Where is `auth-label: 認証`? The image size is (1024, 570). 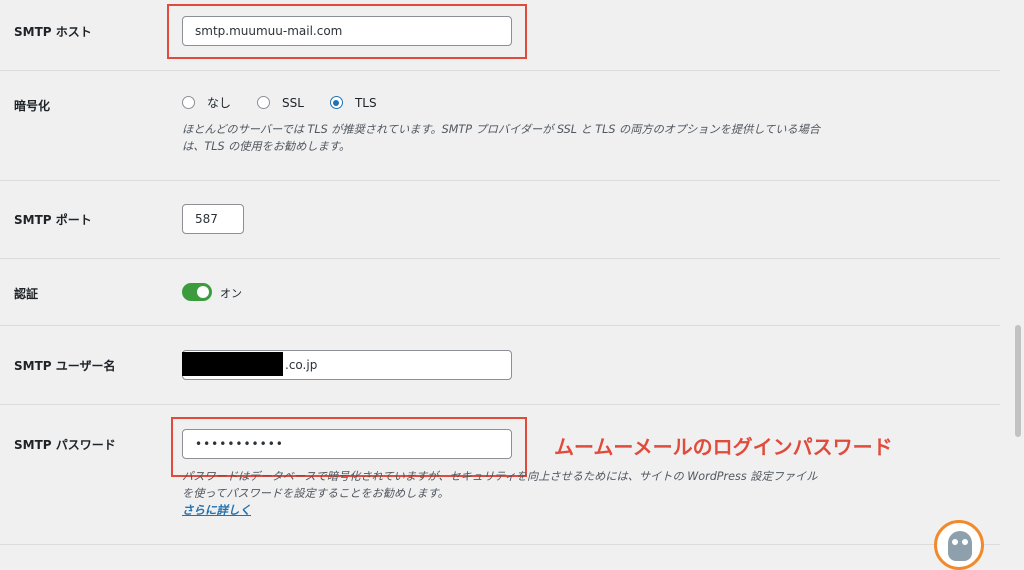 auth-label: 認証 is located at coordinates (26, 294).